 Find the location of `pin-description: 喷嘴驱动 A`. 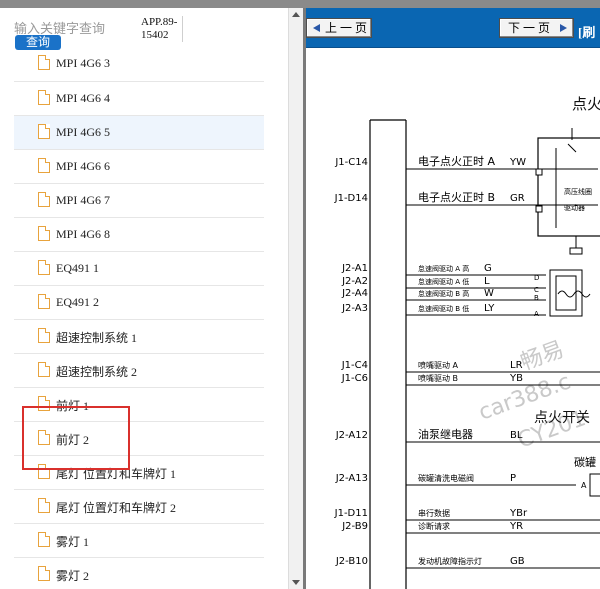

pin-description: 喷嘴驱动 A is located at coordinates (438, 365).